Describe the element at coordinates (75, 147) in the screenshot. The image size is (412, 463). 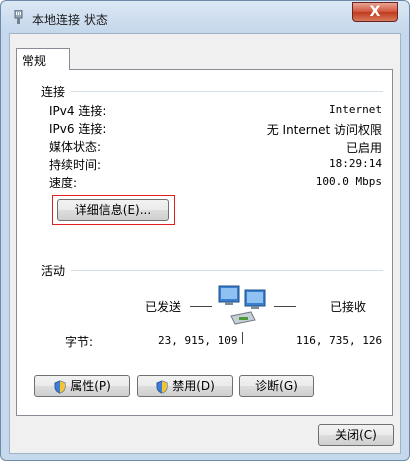
I see `media-state-label: 媒体状态:` at that location.